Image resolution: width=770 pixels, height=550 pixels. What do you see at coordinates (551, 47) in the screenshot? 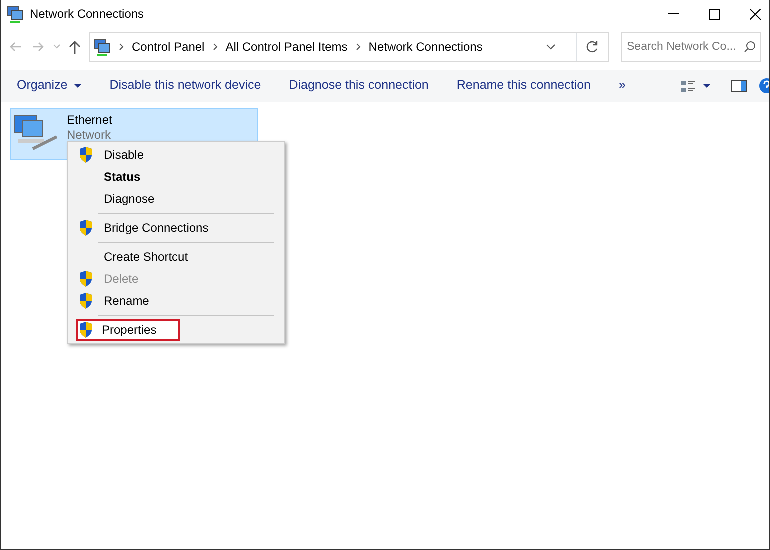
I see `dropdown-icon` at bounding box center [551, 47].